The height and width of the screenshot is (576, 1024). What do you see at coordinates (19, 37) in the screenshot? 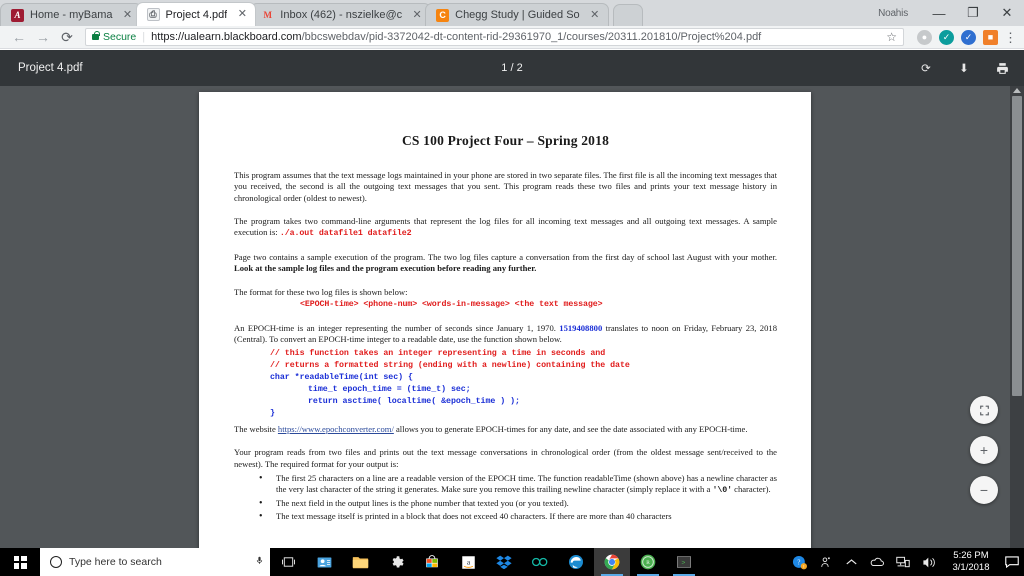
I see `back-arrow-icon: ←` at bounding box center [19, 37].